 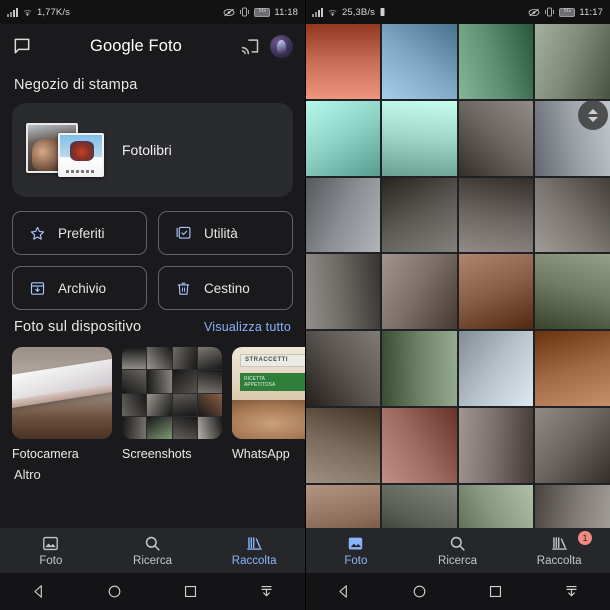 What do you see at coordinates (12, 12) in the screenshot?
I see `signal-bars-icon` at bounding box center [12, 12].